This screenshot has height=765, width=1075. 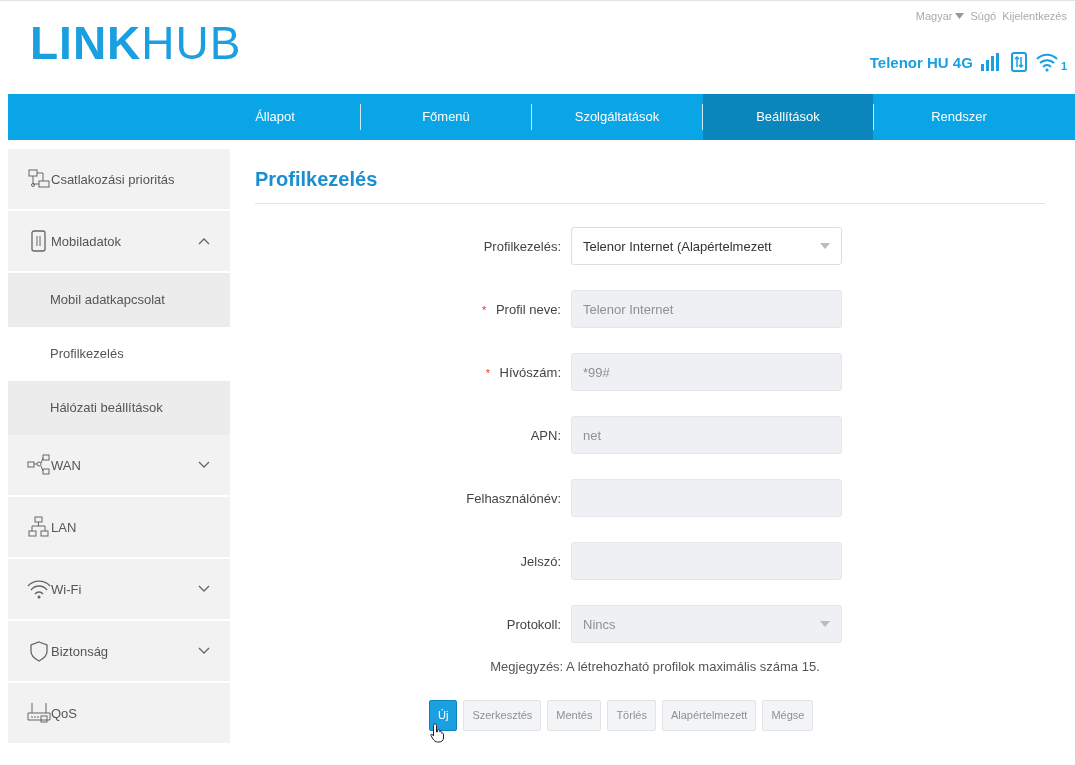 What do you see at coordinates (66, 465) in the screenshot?
I see `sidebar-item-label: WAN` at bounding box center [66, 465].